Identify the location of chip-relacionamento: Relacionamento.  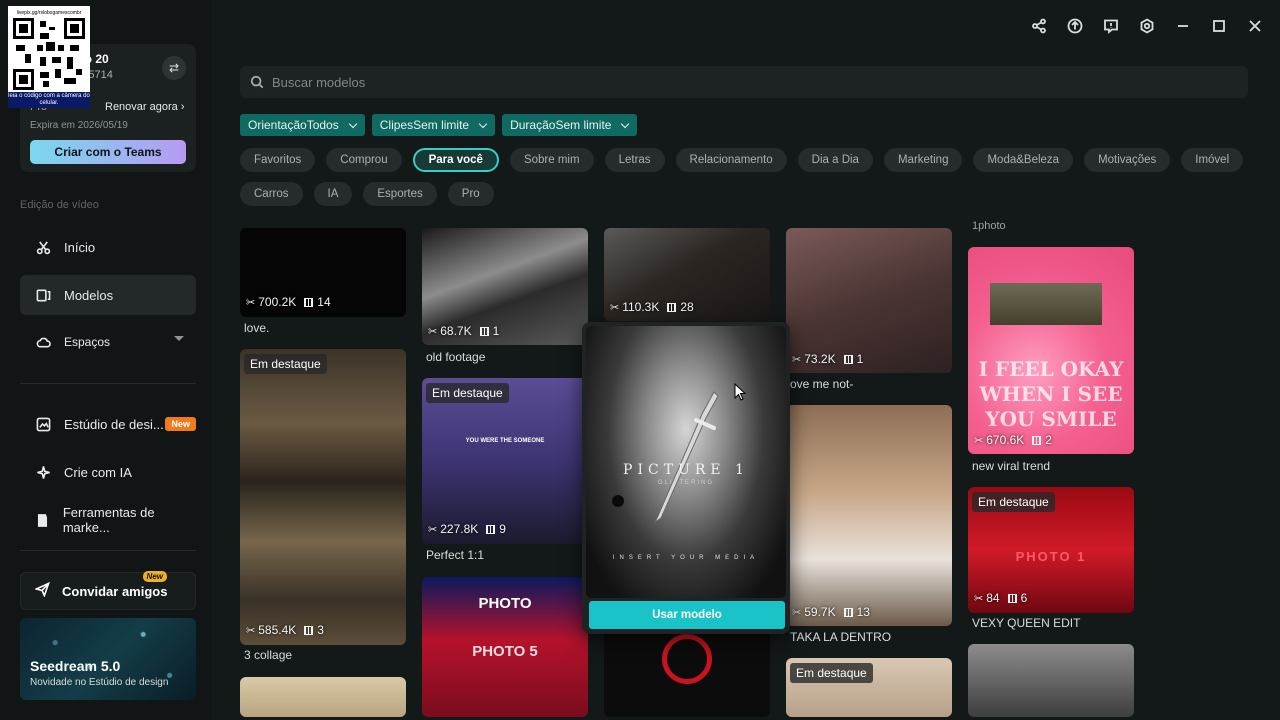
(731, 160).